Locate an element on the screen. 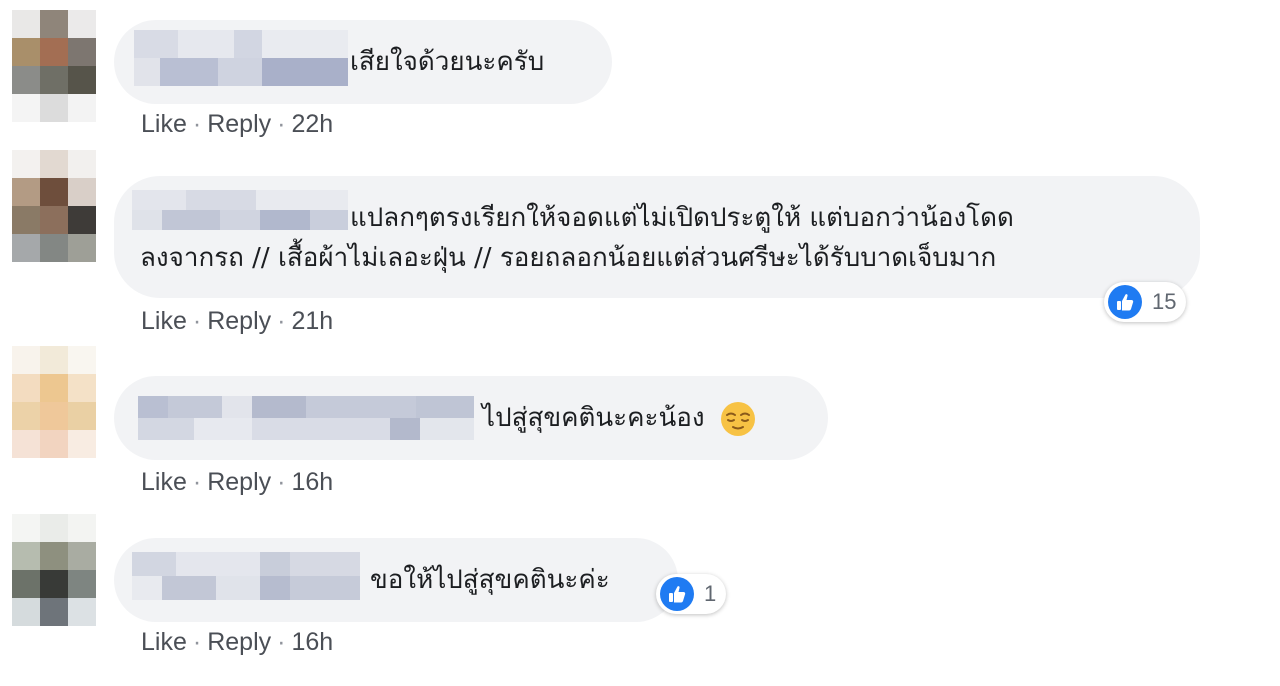 The width and height of the screenshot is (1280, 686). comment-text: ไปสู่สุขคตินะคะน้อง is located at coordinates (619, 418).